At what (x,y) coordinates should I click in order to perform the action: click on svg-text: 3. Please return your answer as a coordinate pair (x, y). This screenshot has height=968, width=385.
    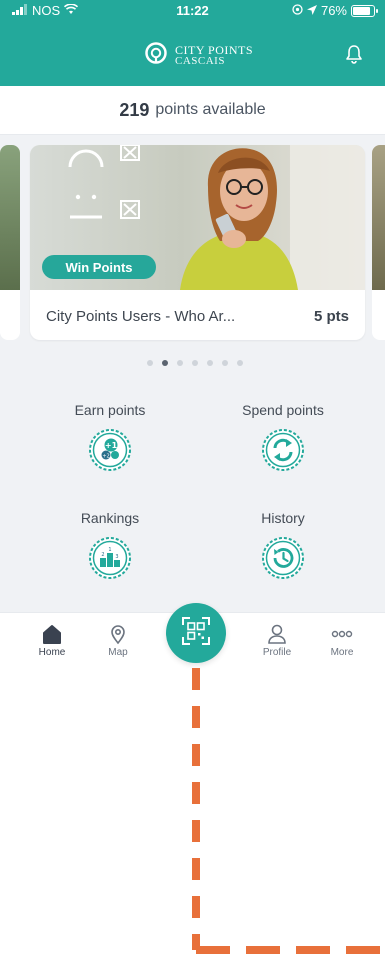
    Looking at the image, I should click on (116, 557).